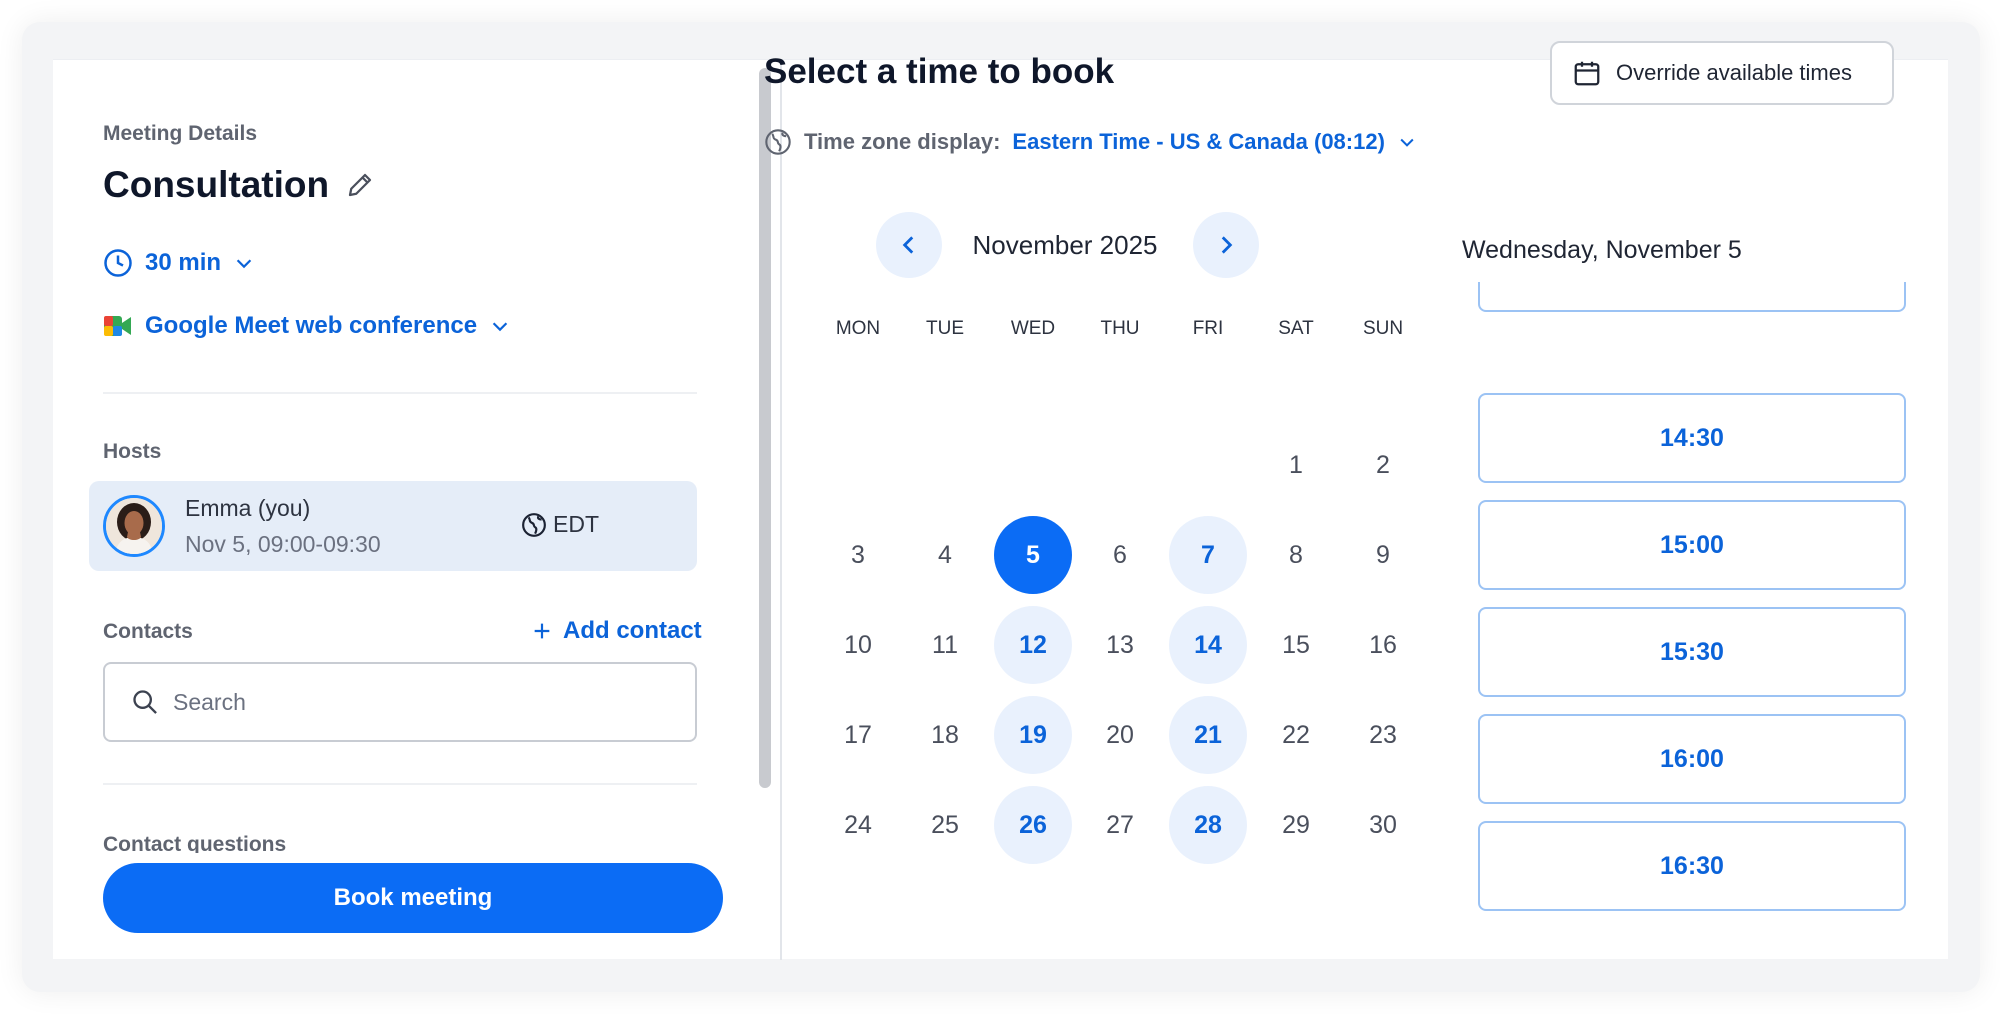 Image resolution: width=2000 pixels, height=1021 pixels. I want to click on calendar-day-available: 26, so click(1033, 825).